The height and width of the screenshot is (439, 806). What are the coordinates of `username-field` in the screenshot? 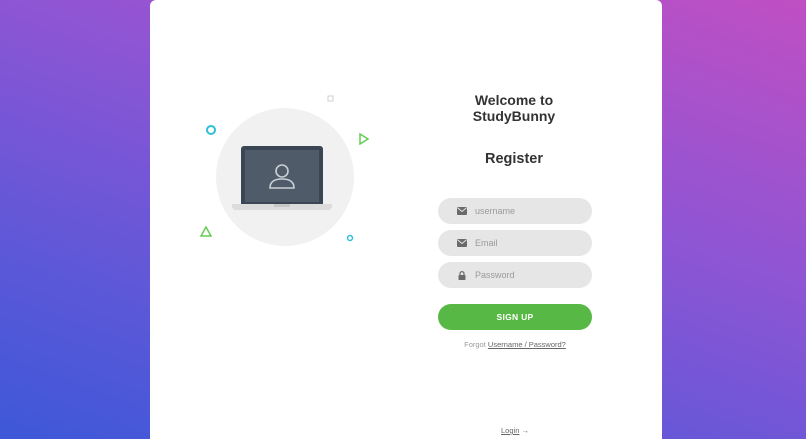 It's located at (515, 211).